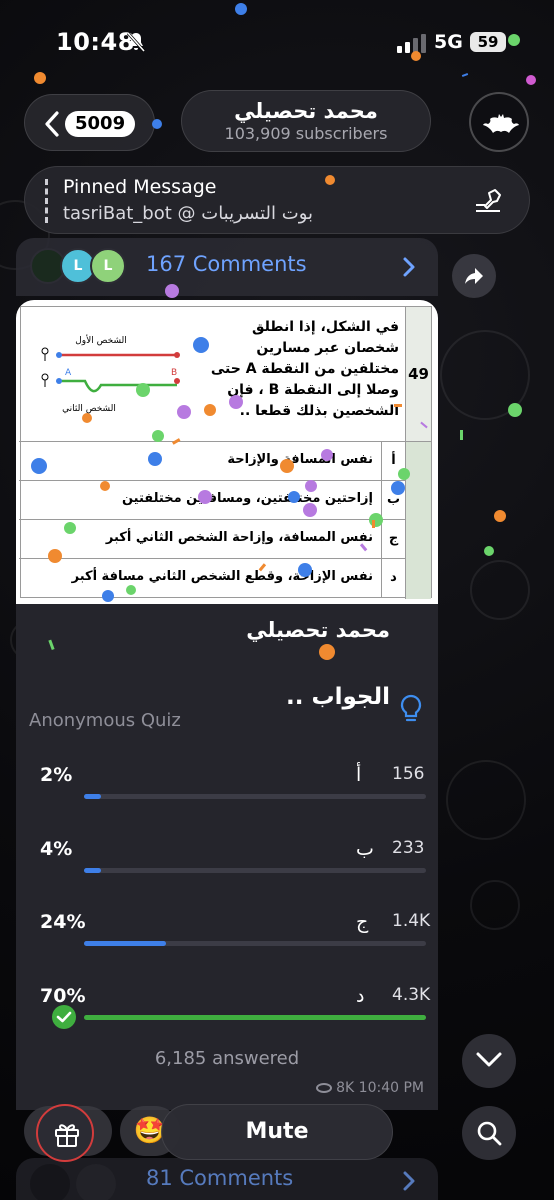  Describe the element at coordinates (318, 630) in the screenshot. I see `sender-name: محمد تحصيلي` at that location.